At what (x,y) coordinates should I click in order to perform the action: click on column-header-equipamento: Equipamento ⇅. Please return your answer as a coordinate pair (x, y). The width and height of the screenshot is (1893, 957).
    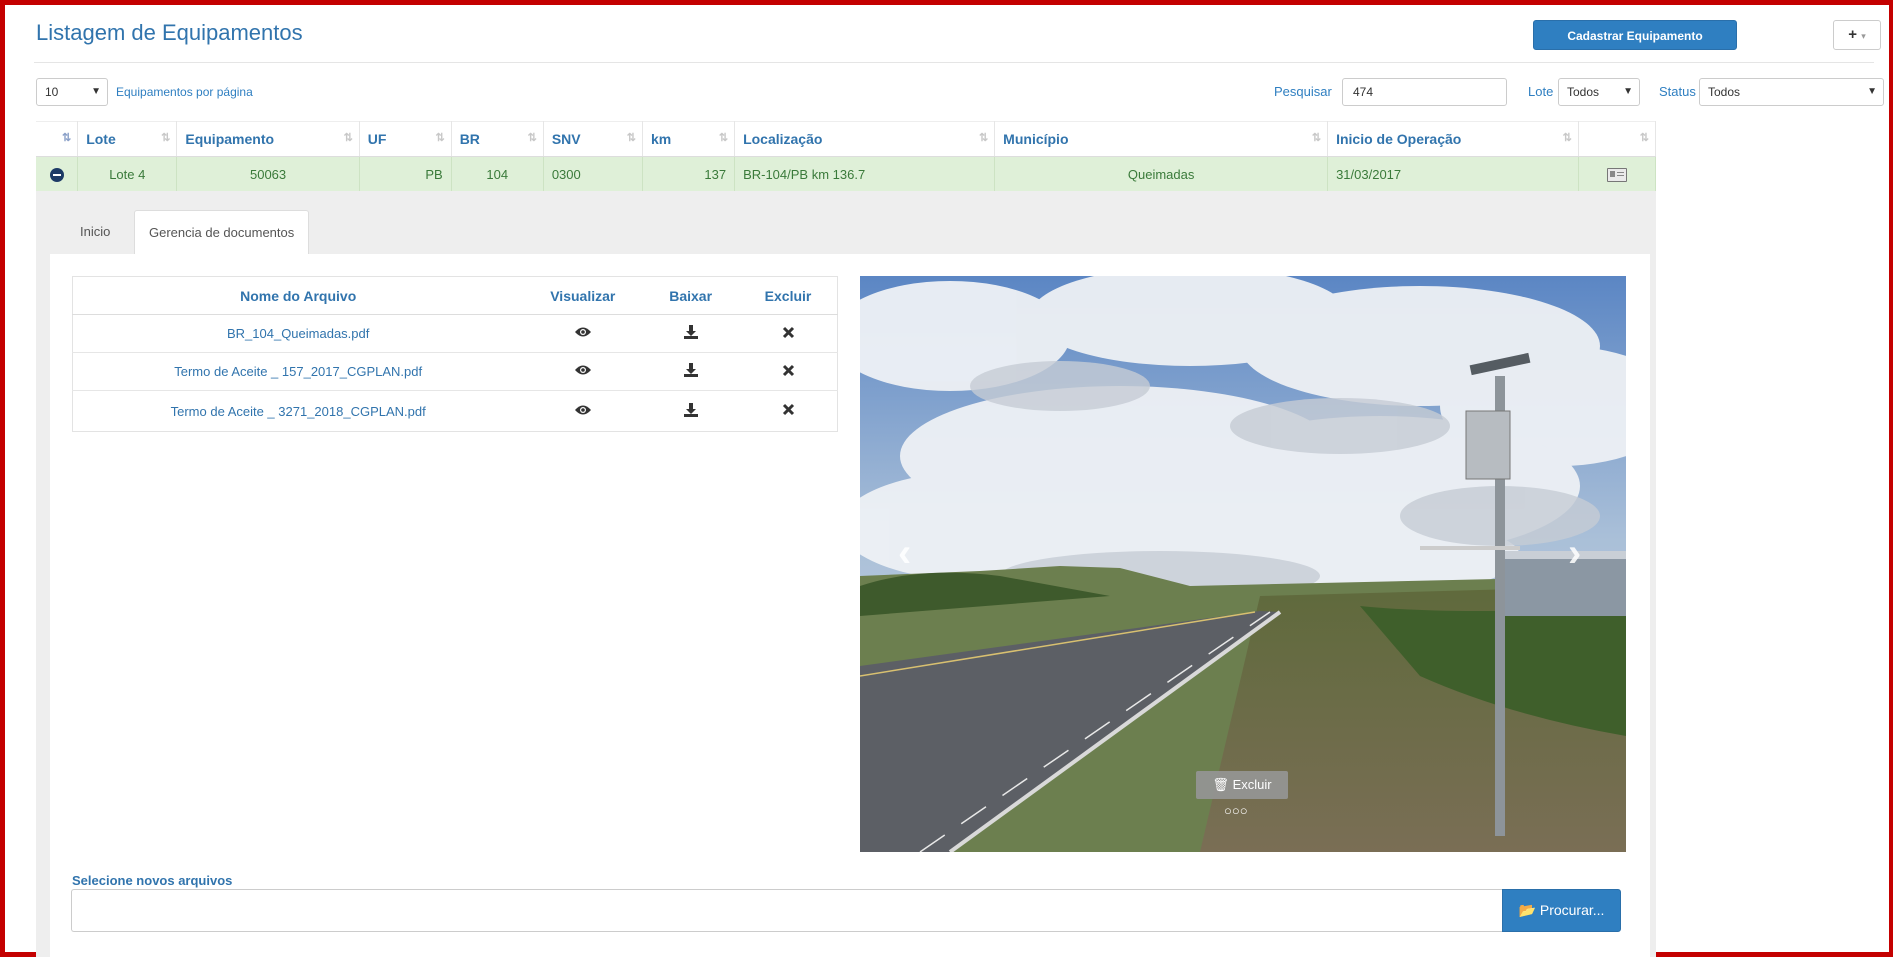
    Looking at the image, I should click on (268, 139).